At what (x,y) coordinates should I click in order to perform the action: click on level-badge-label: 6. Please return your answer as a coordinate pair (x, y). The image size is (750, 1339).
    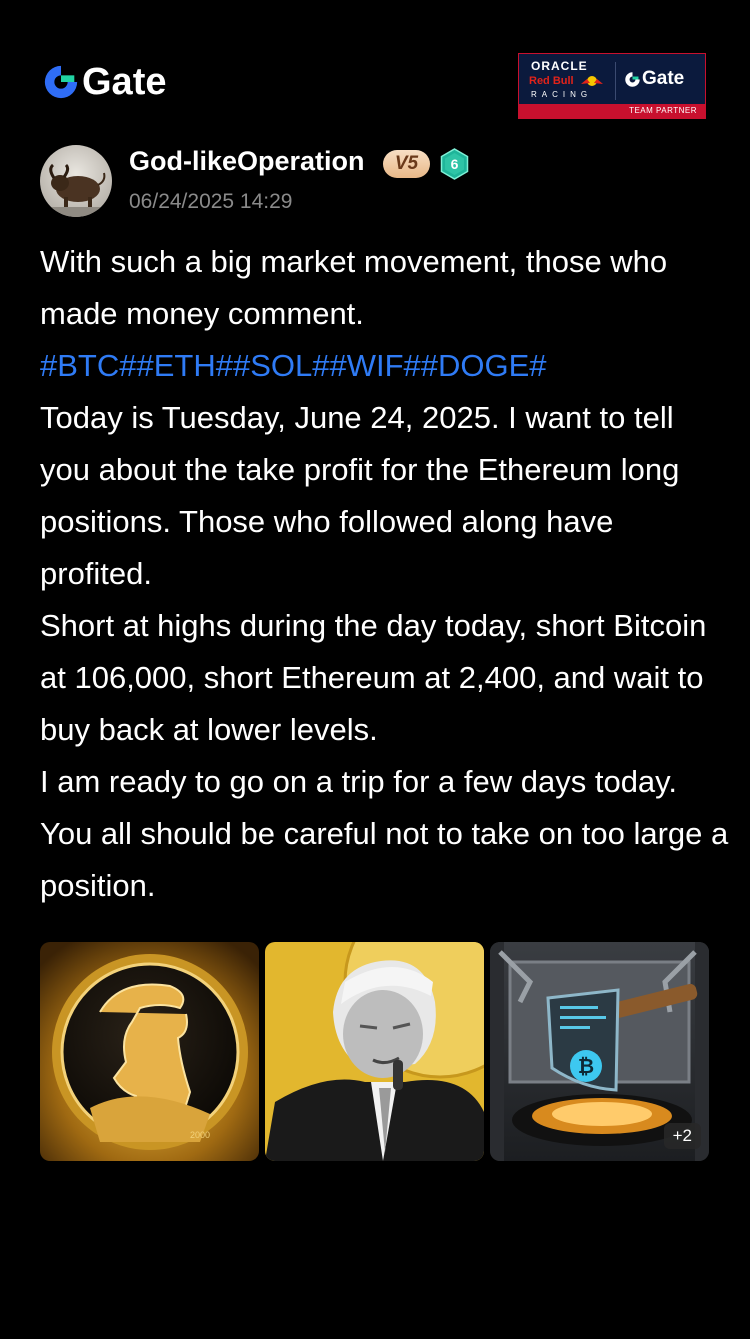
    Looking at the image, I should click on (455, 164).